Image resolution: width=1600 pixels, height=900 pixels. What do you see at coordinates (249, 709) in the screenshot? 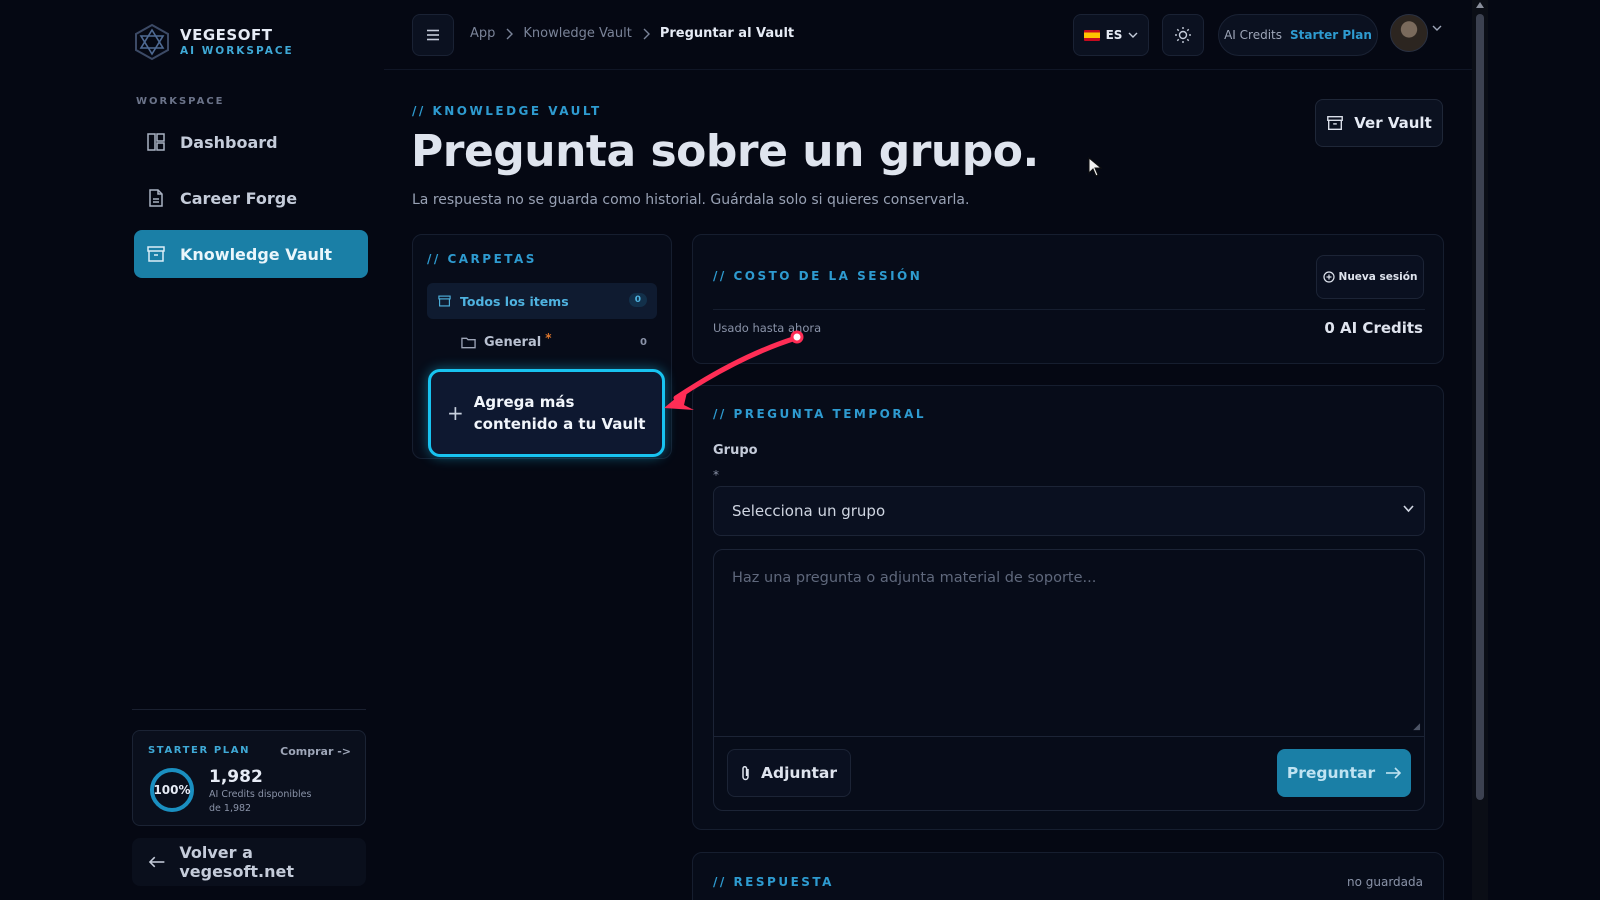
I see `sidebar-divider` at bounding box center [249, 709].